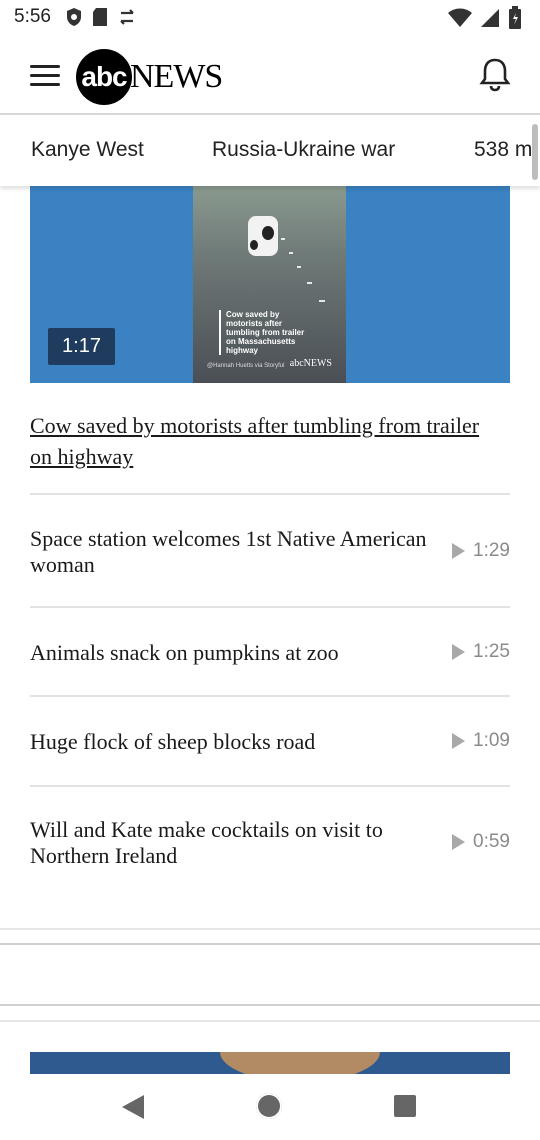 This screenshot has width=540, height=1140. I want to click on home-icon, so click(269, 1106).